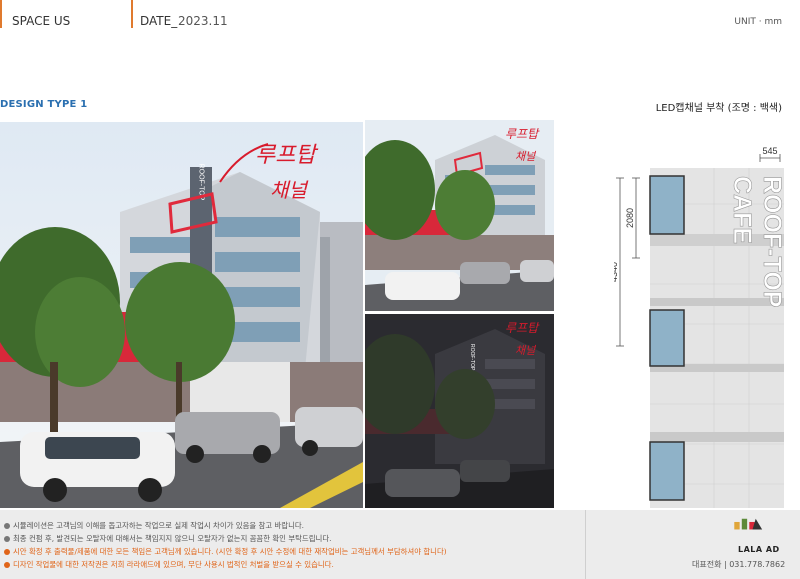 This screenshot has height=579, width=800. What do you see at coordinates (459, 411) in the screenshot?
I see `night-simulation-photo: ROOF-TOP 루프탑 채널` at bounding box center [459, 411].